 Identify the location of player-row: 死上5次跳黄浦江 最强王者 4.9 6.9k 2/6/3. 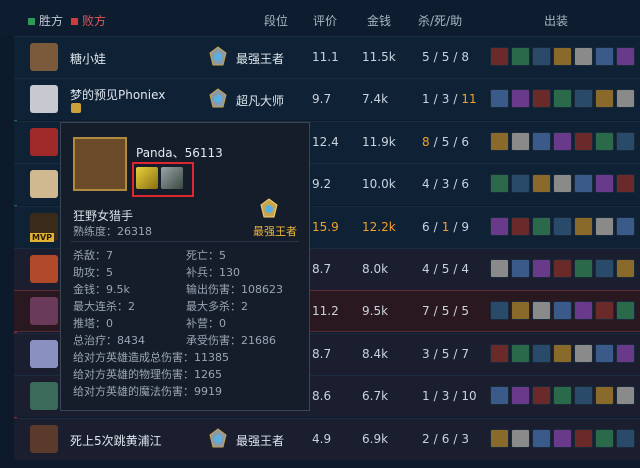
(327, 438).